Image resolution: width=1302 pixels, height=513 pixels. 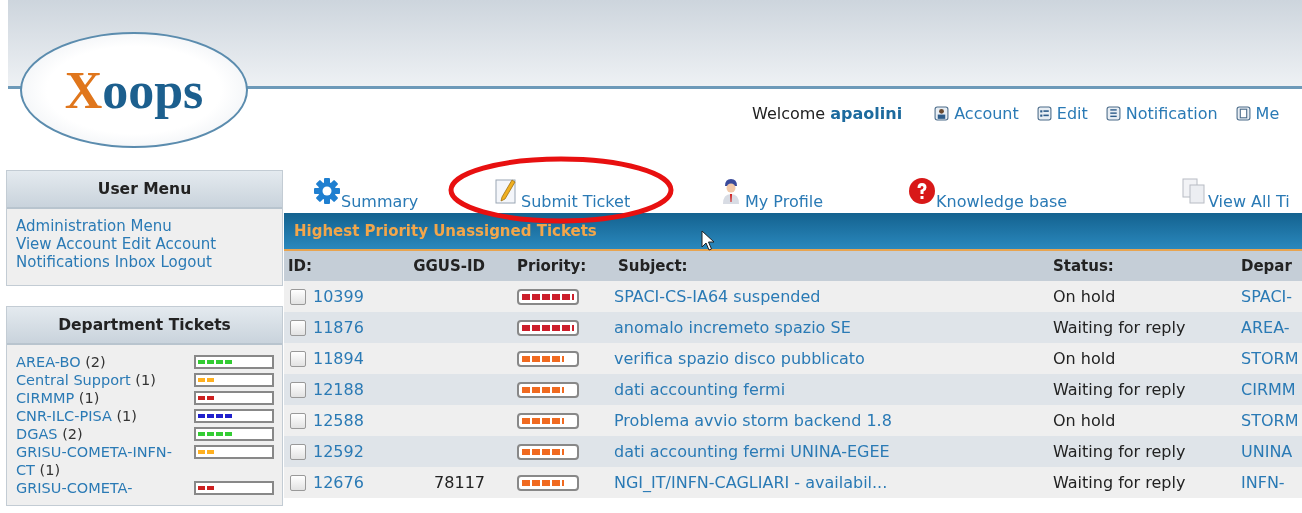 What do you see at coordinates (338, 296) in the screenshot?
I see `ticket-id-link: 10399` at bounding box center [338, 296].